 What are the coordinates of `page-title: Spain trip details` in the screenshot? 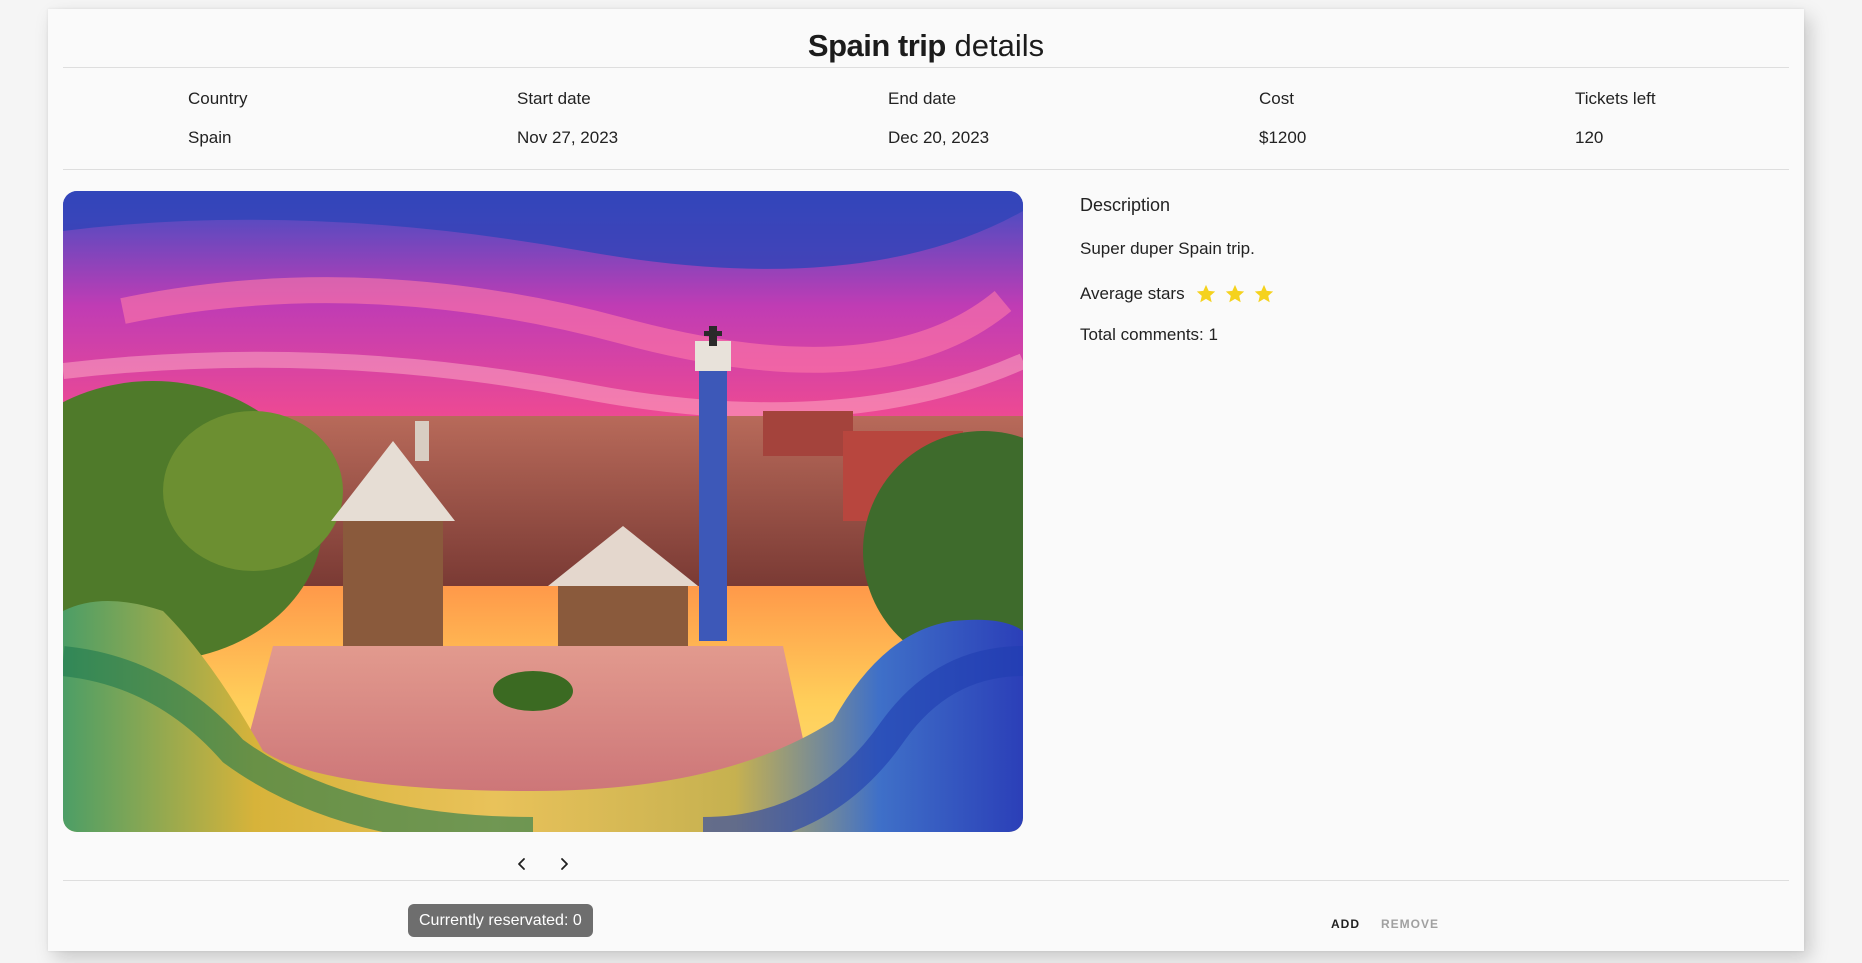 It's located at (926, 46).